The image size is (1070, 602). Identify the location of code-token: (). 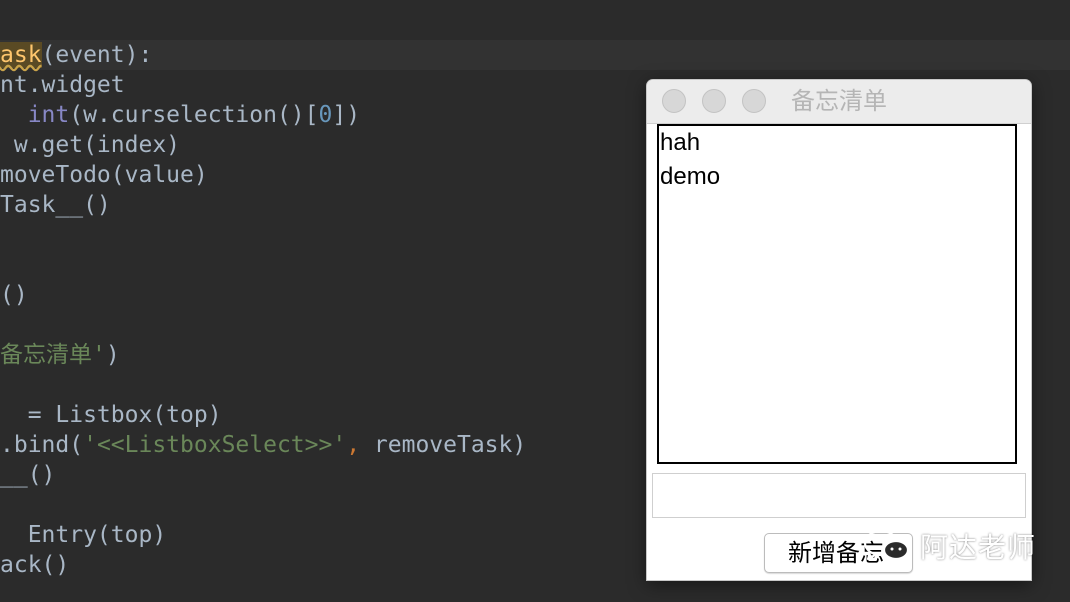
(14, 295).